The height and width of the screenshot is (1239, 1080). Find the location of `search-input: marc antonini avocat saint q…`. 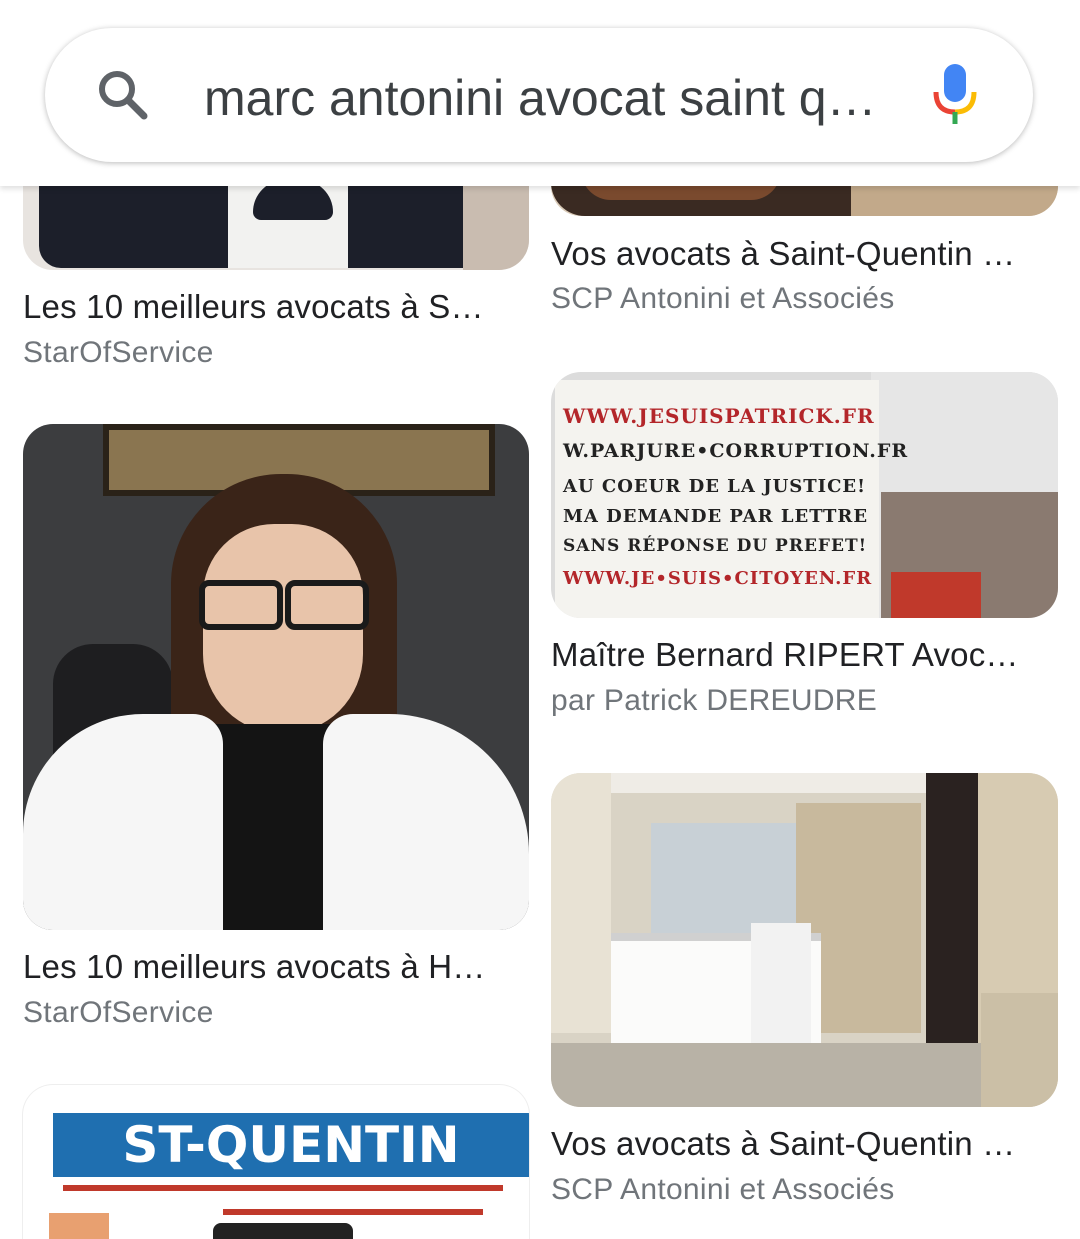

search-input: marc antonini avocat saint q… is located at coordinates (554, 98).